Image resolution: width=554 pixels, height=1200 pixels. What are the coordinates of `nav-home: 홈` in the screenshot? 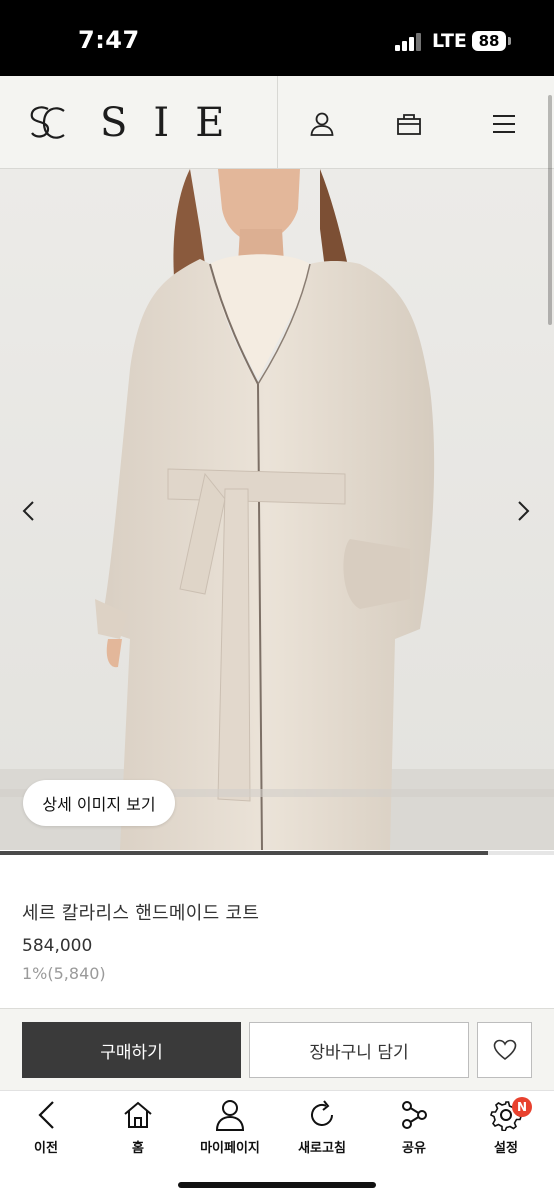 It's located at (138, 1129).